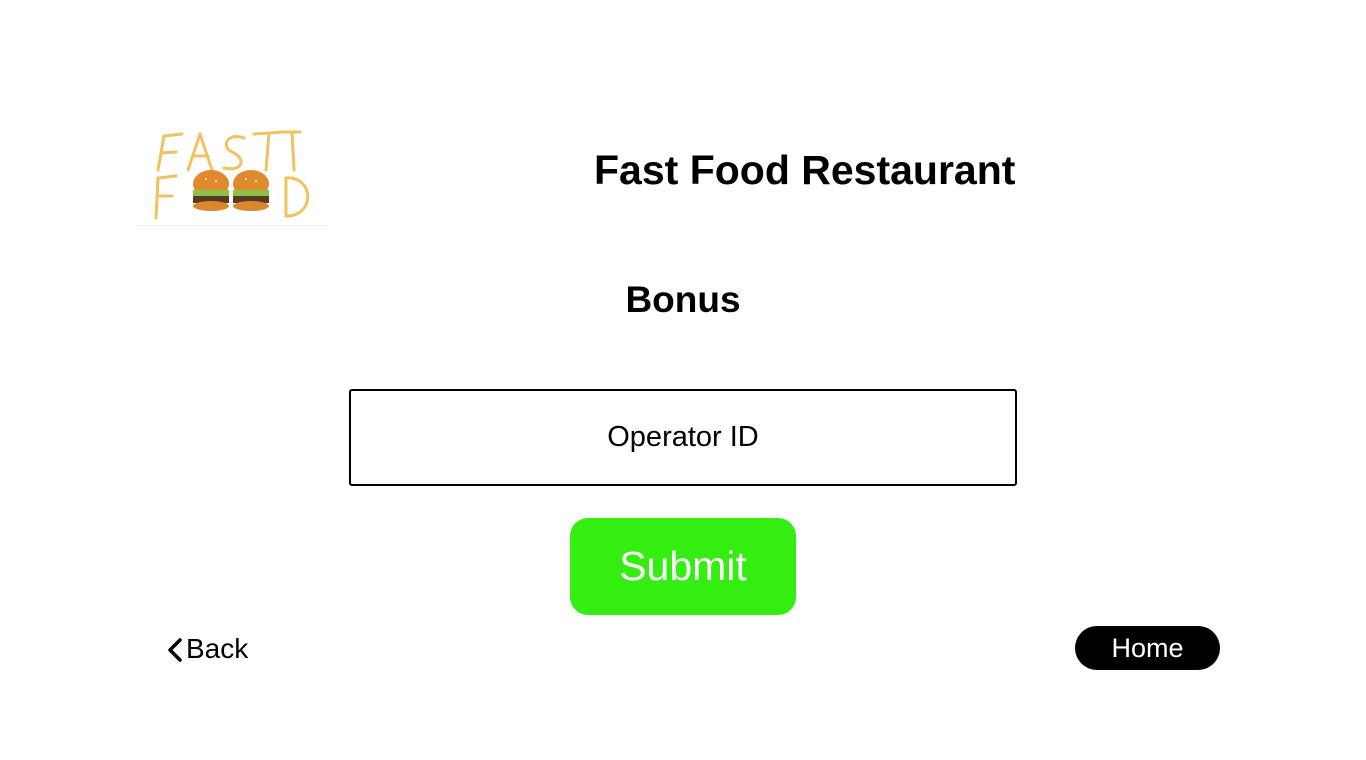 This screenshot has height=760, width=1366. I want to click on operator-id-field, so click(683, 437).